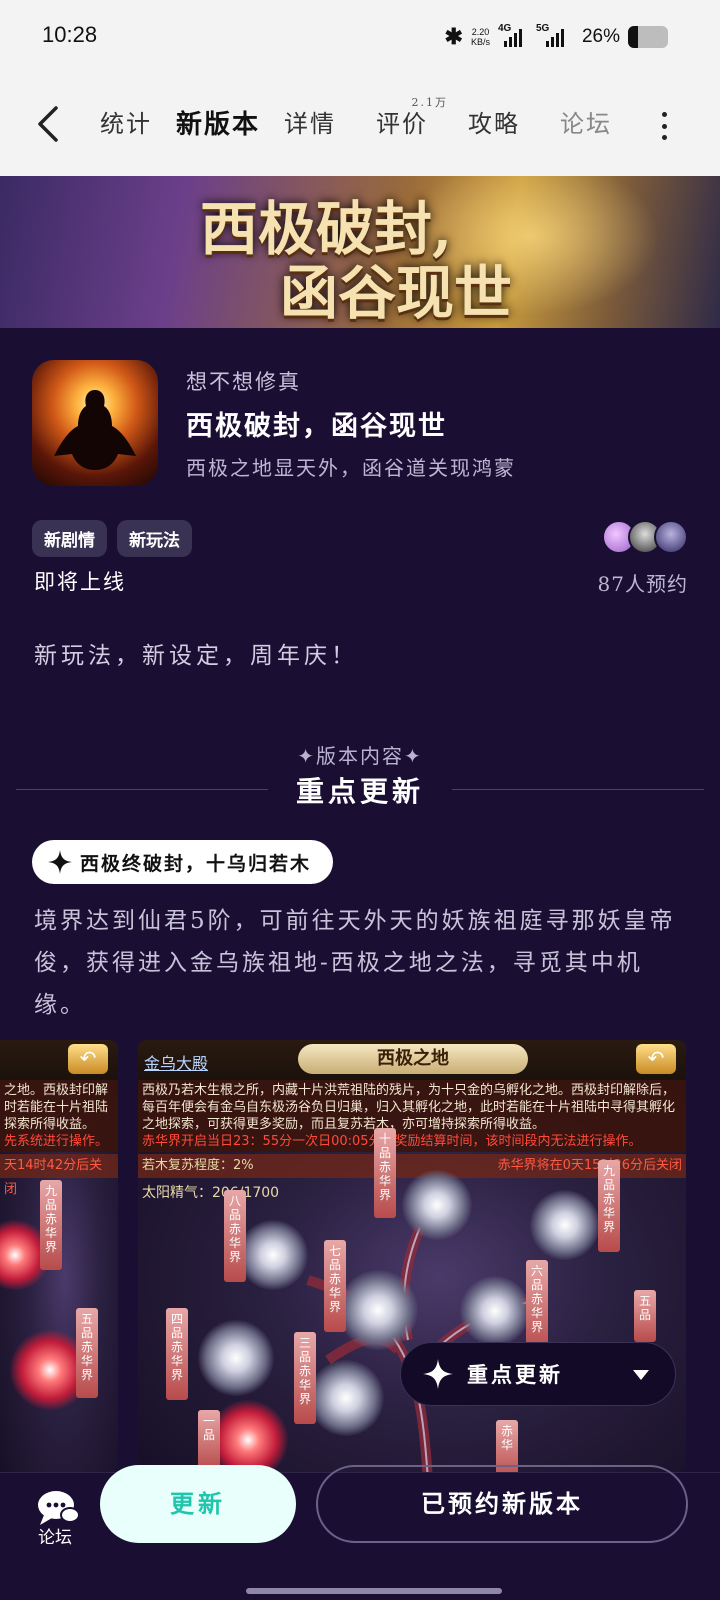  I want to click on speed-value: 2.20, so click(480, 32).